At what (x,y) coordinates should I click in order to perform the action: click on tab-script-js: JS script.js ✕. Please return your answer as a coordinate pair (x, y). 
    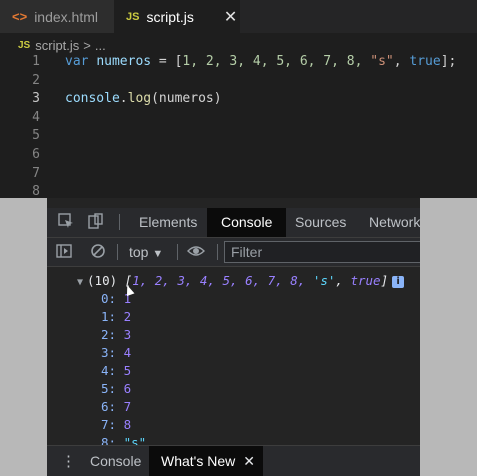
    Looking at the image, I should click on (177, 16).